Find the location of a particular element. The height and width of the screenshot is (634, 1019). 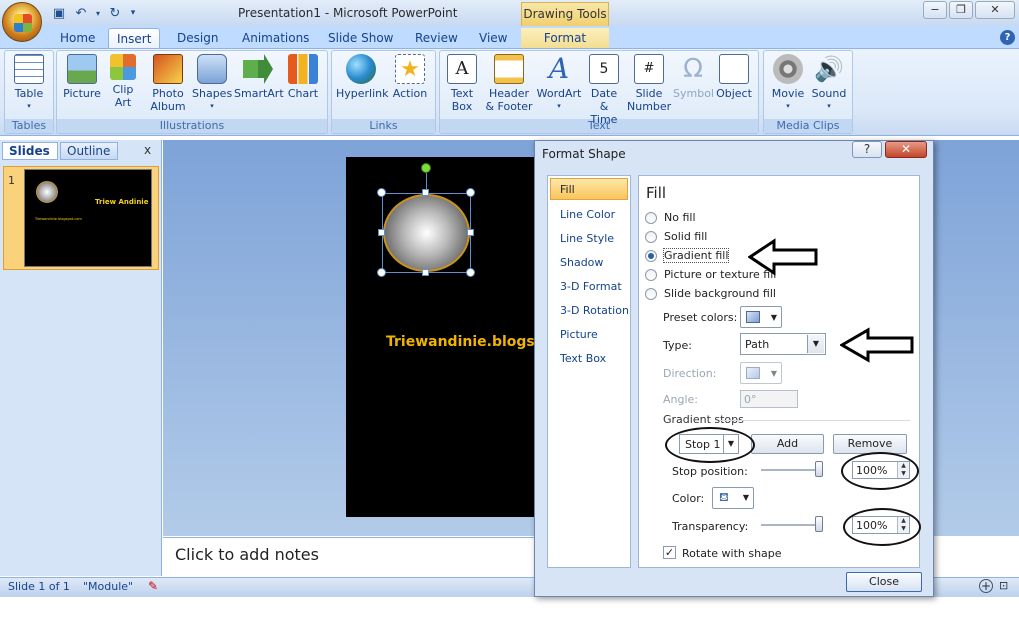

wordart-button: A WordArt ▾ is located at coordinates (559, 83).